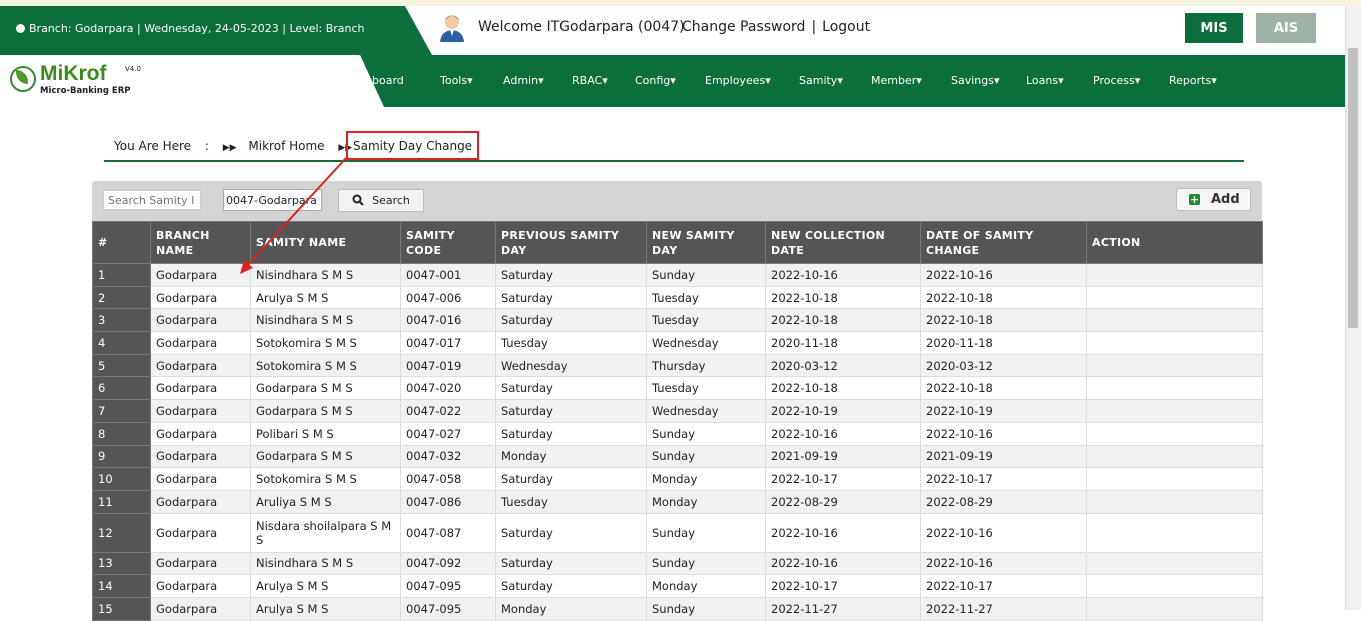 The image size is (1361, 621). I want to click on new-day-cell: Tuesday, so click(706, 320).